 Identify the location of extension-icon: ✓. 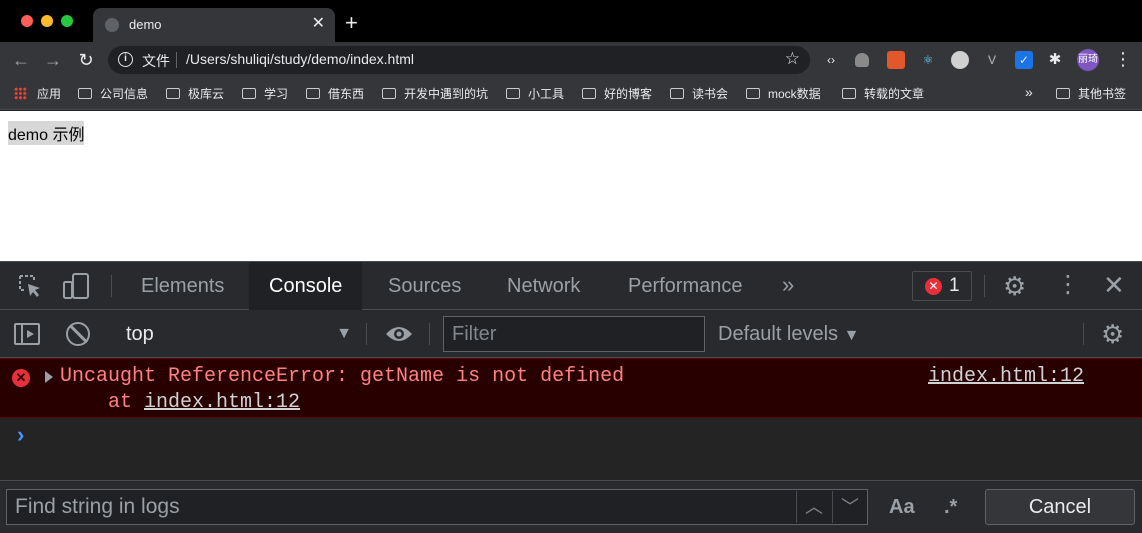
(1024, 60).